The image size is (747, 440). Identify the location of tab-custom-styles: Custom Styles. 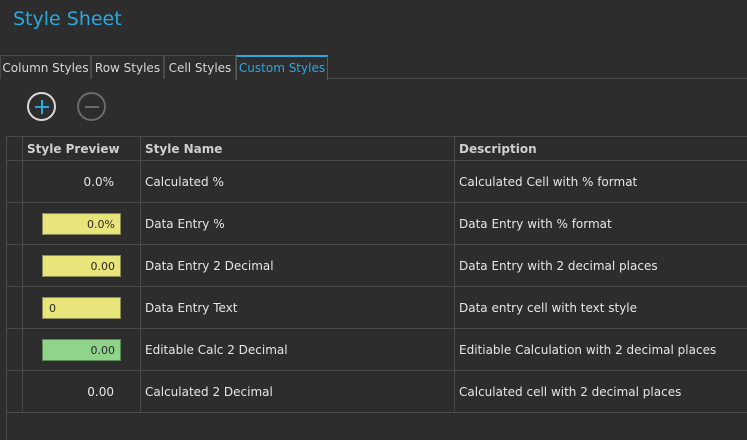
(282, 67).